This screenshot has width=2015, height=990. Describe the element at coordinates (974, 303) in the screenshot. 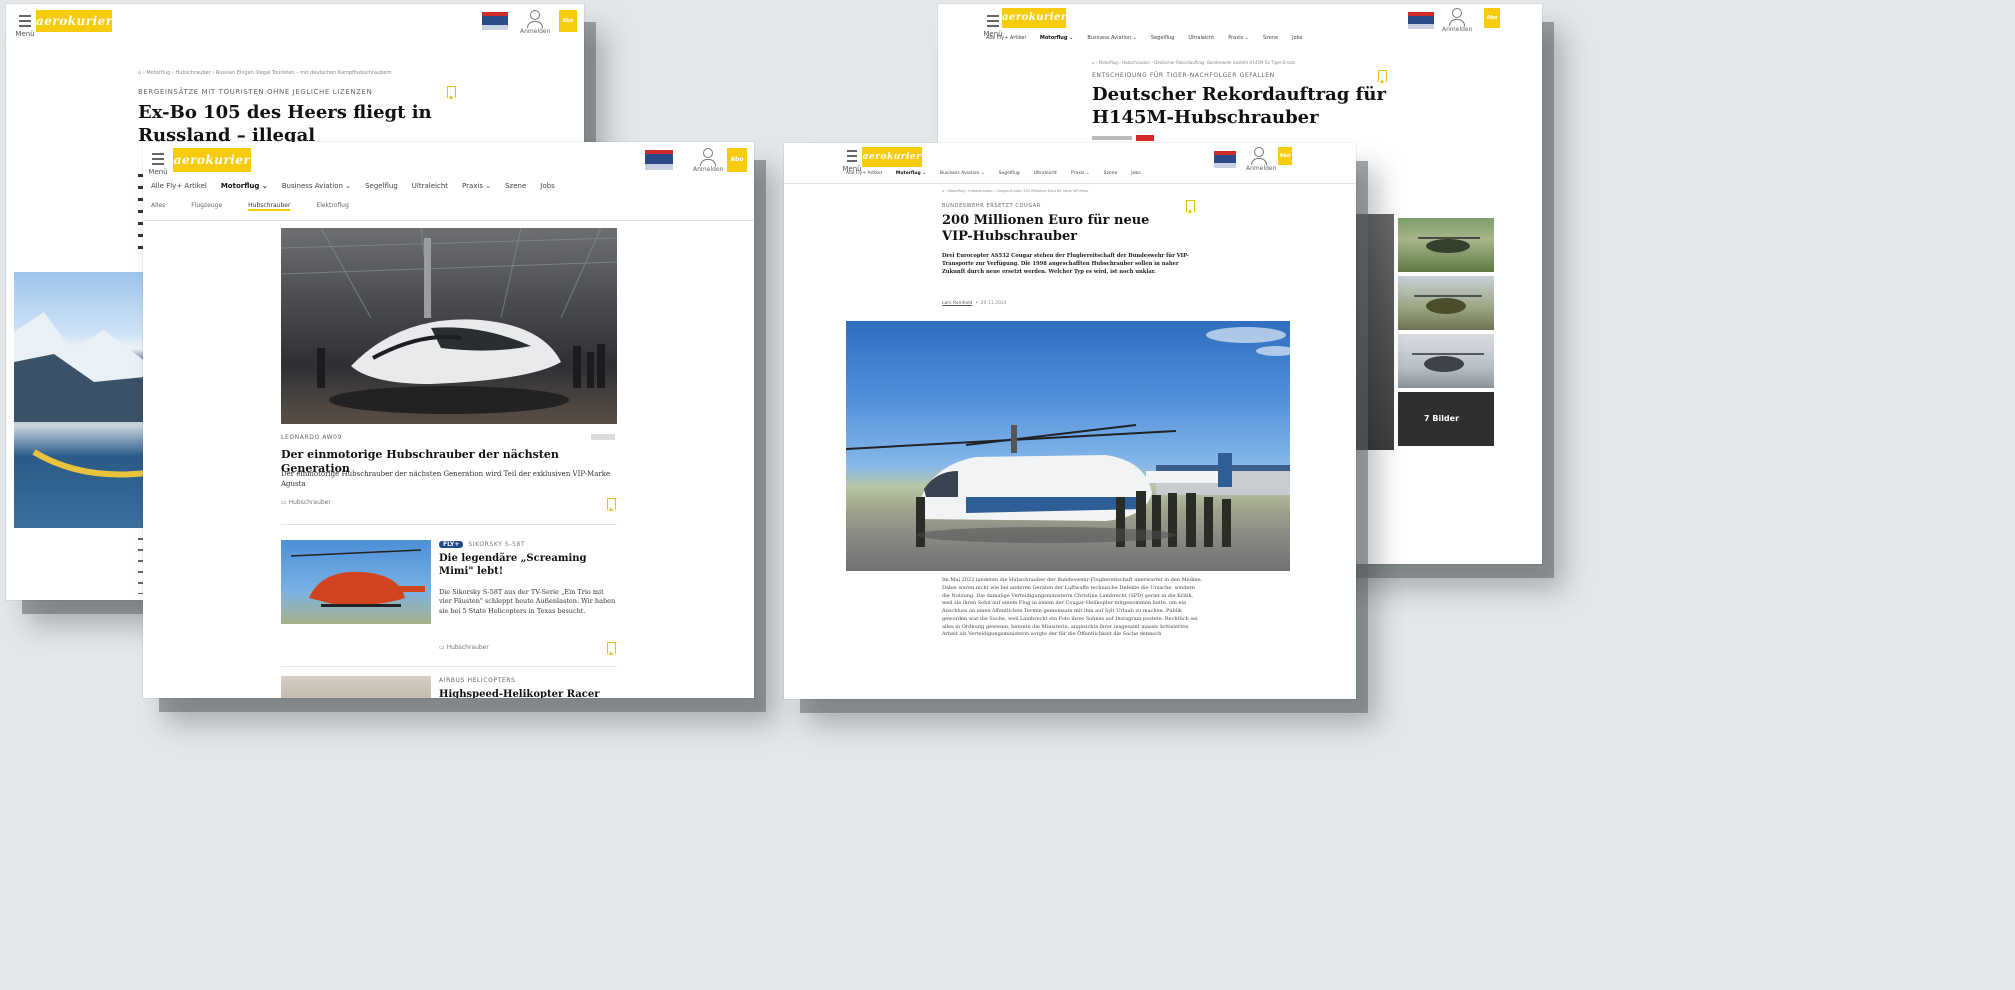

I see `article-byline: Lars Reinhold • 20.11.2024` at that location.